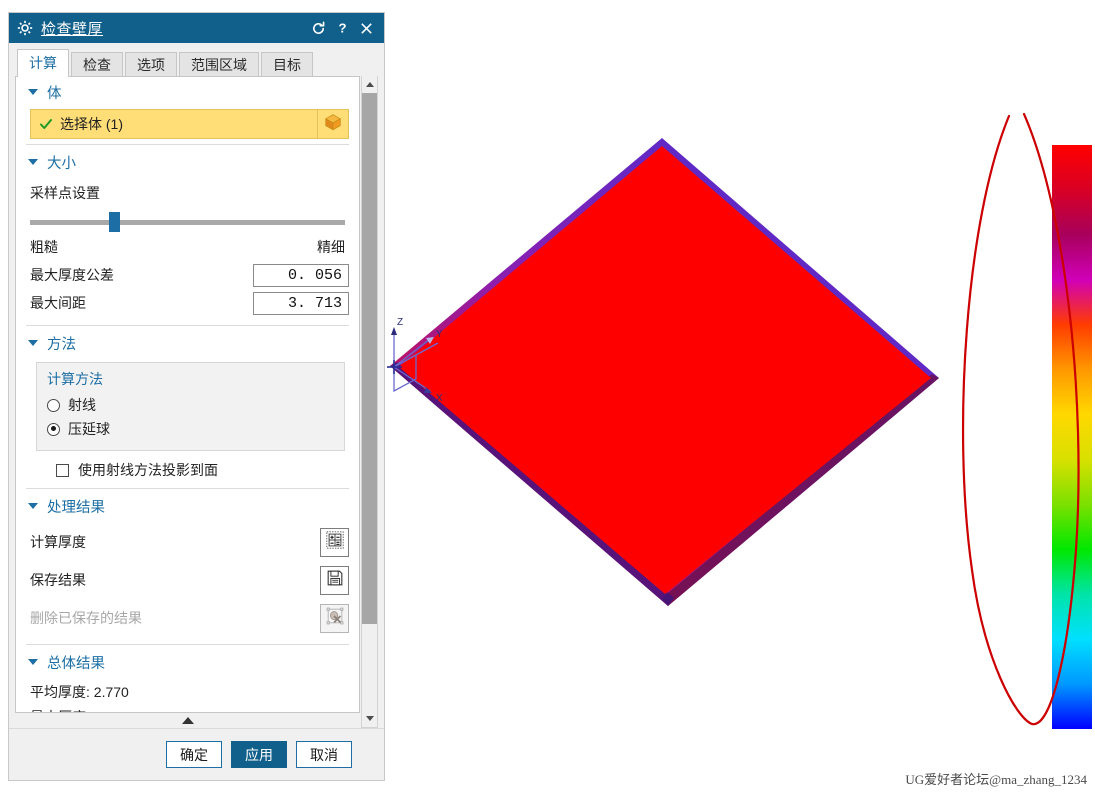 The height and width of the screenshot is (793, 1095). Describe the element at coordinates (25, 28) in the screenshot. I see `gear-icon` at that location.